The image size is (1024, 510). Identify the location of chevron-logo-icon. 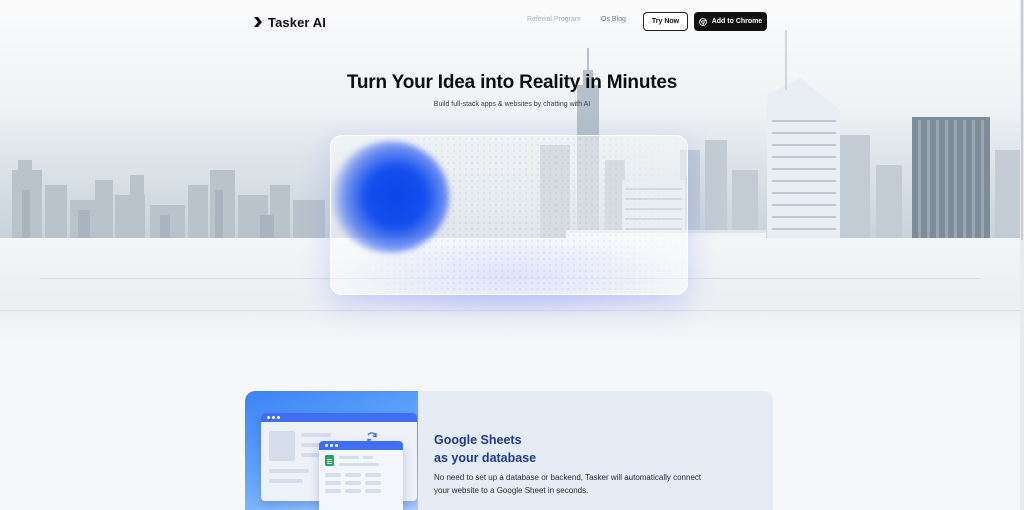
(258, 22).